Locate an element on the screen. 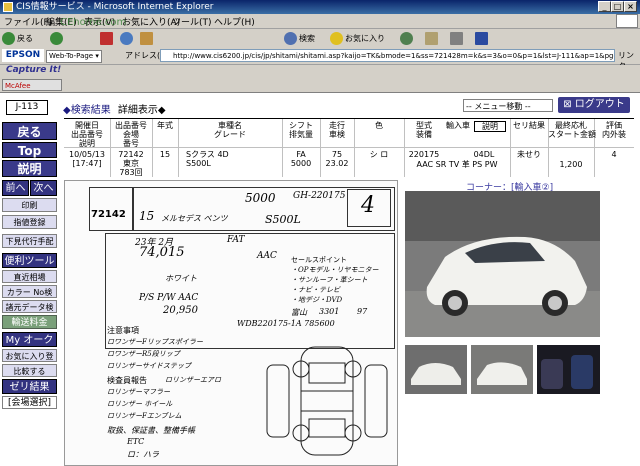  my-auction-header: My オークション is located at coordinates (29, 346).